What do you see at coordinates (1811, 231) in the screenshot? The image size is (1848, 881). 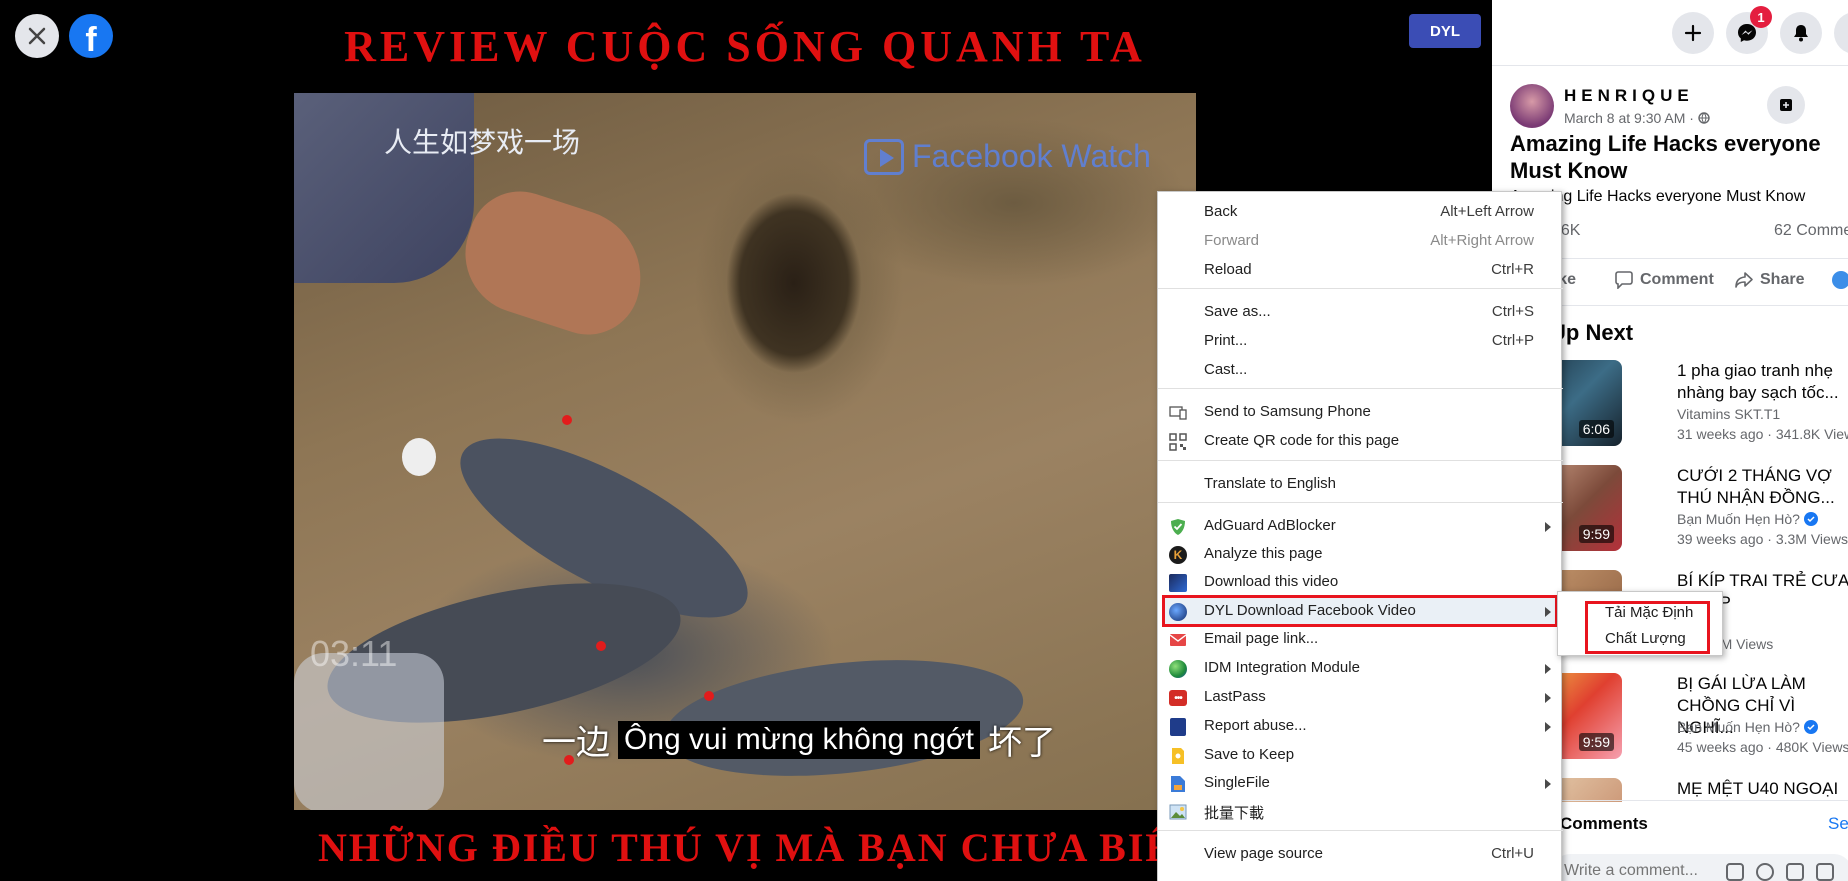 I see `comments-count: 62 Comments` at bounding box center [1811, 231].